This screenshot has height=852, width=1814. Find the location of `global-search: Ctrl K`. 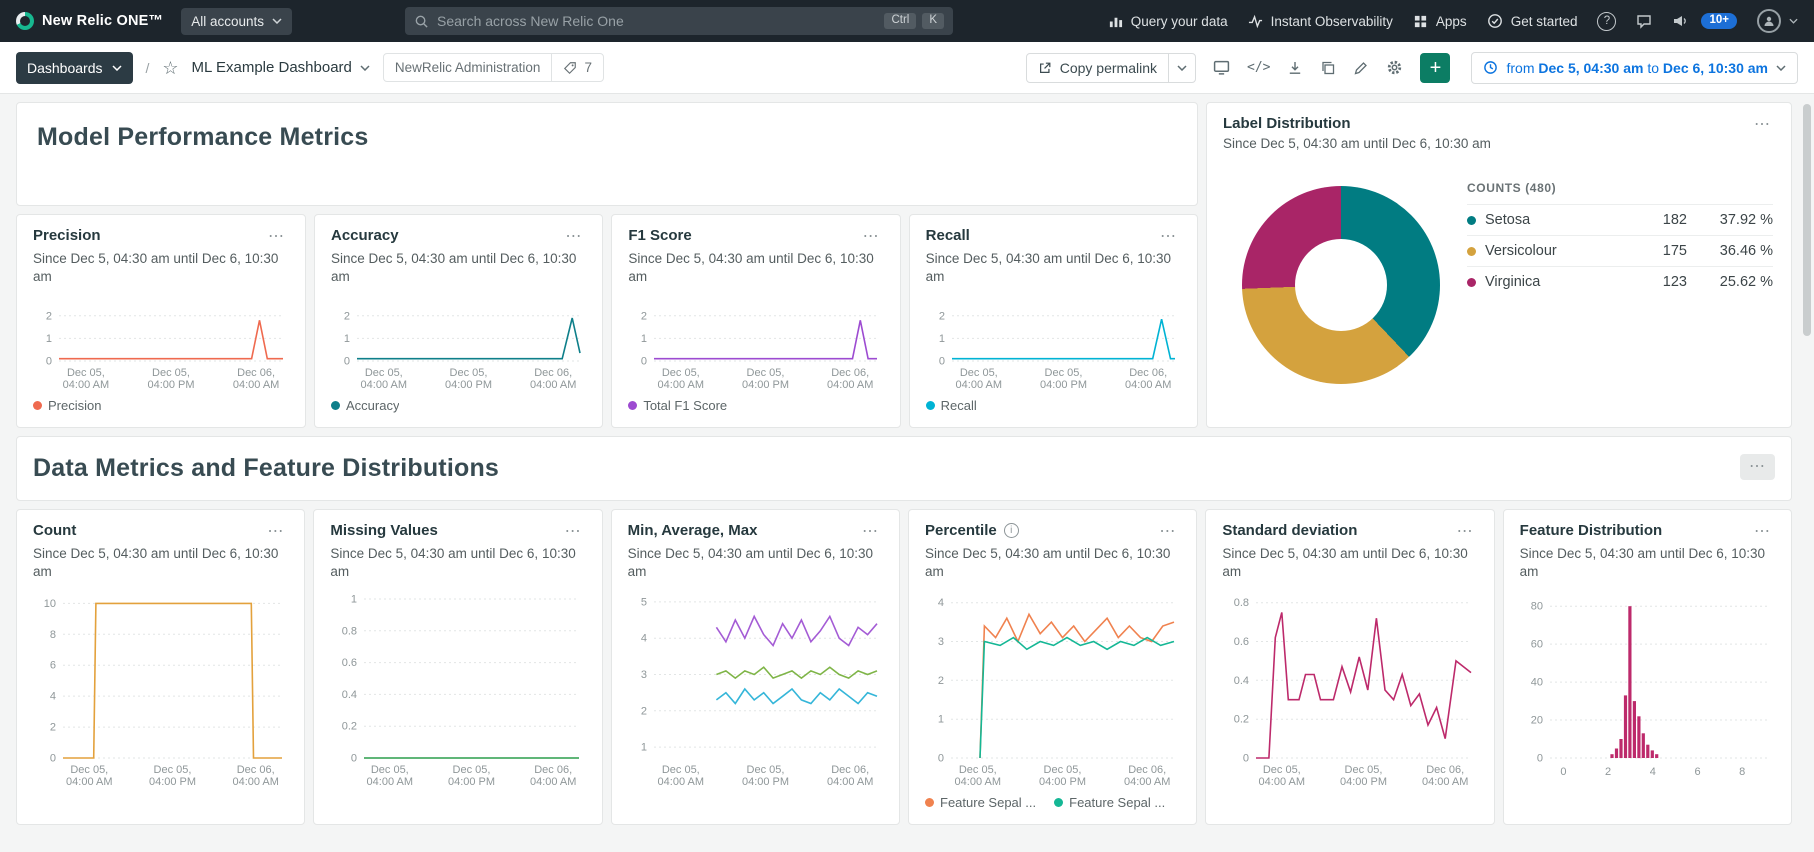

global-search: Ctrl K is located at coordinates (679, 21).